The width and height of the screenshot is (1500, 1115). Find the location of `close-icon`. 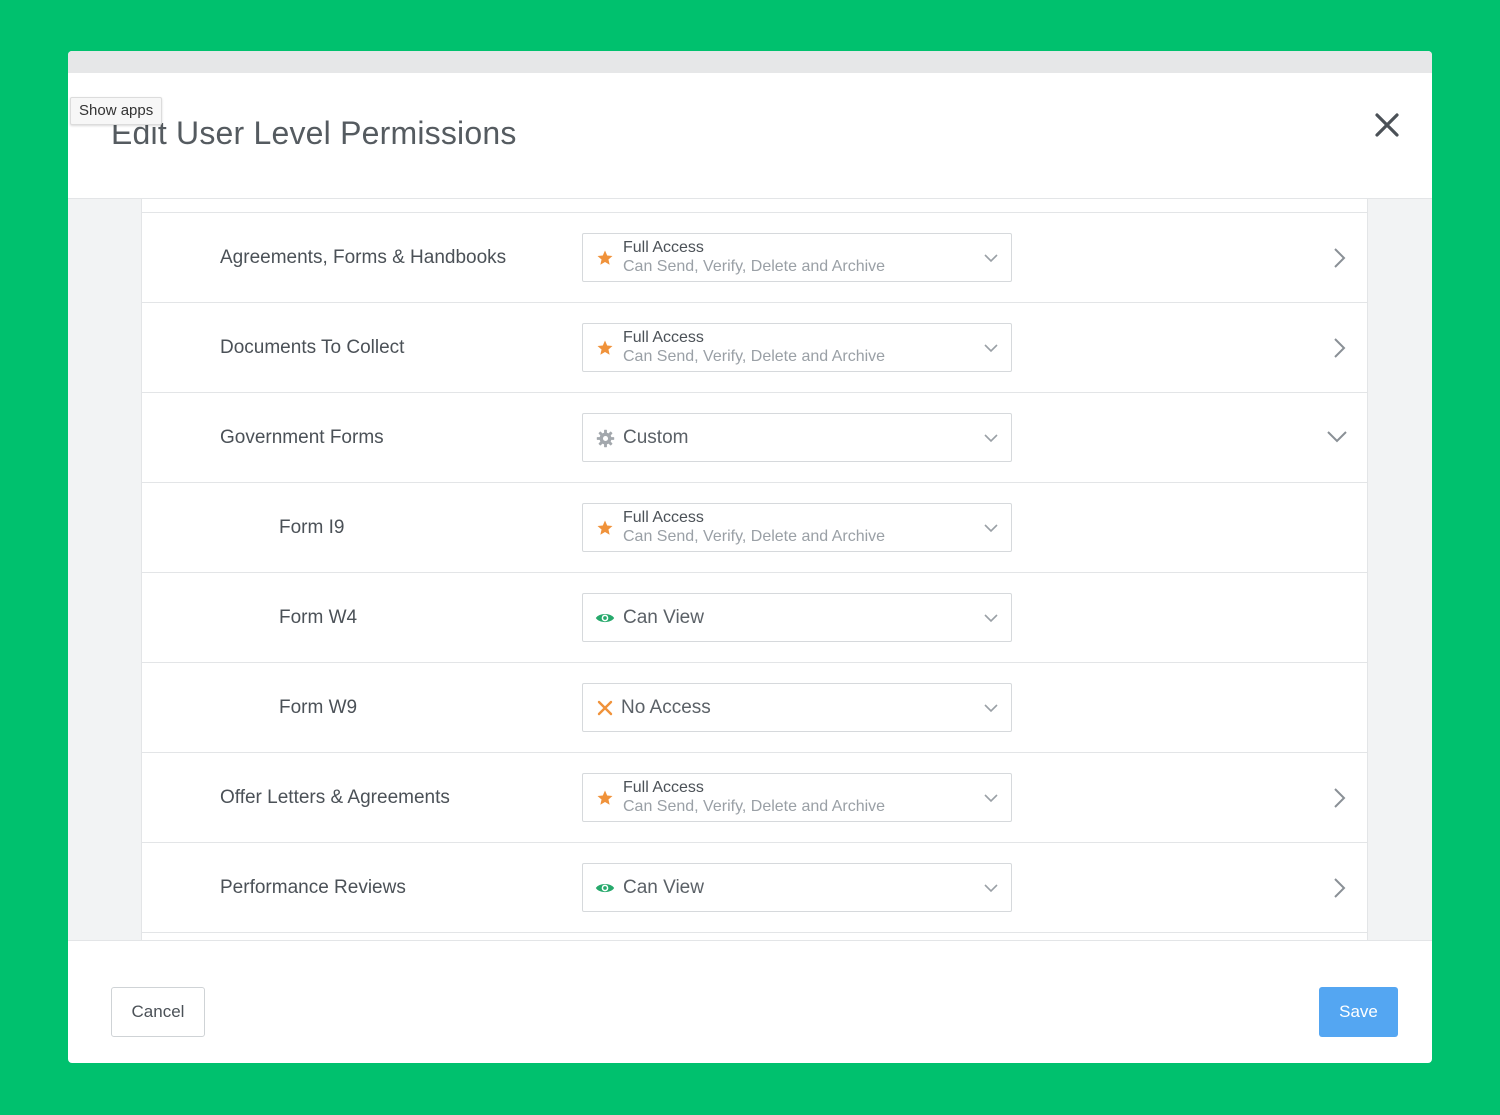

close-icon is located at coordinates (1387, 125).